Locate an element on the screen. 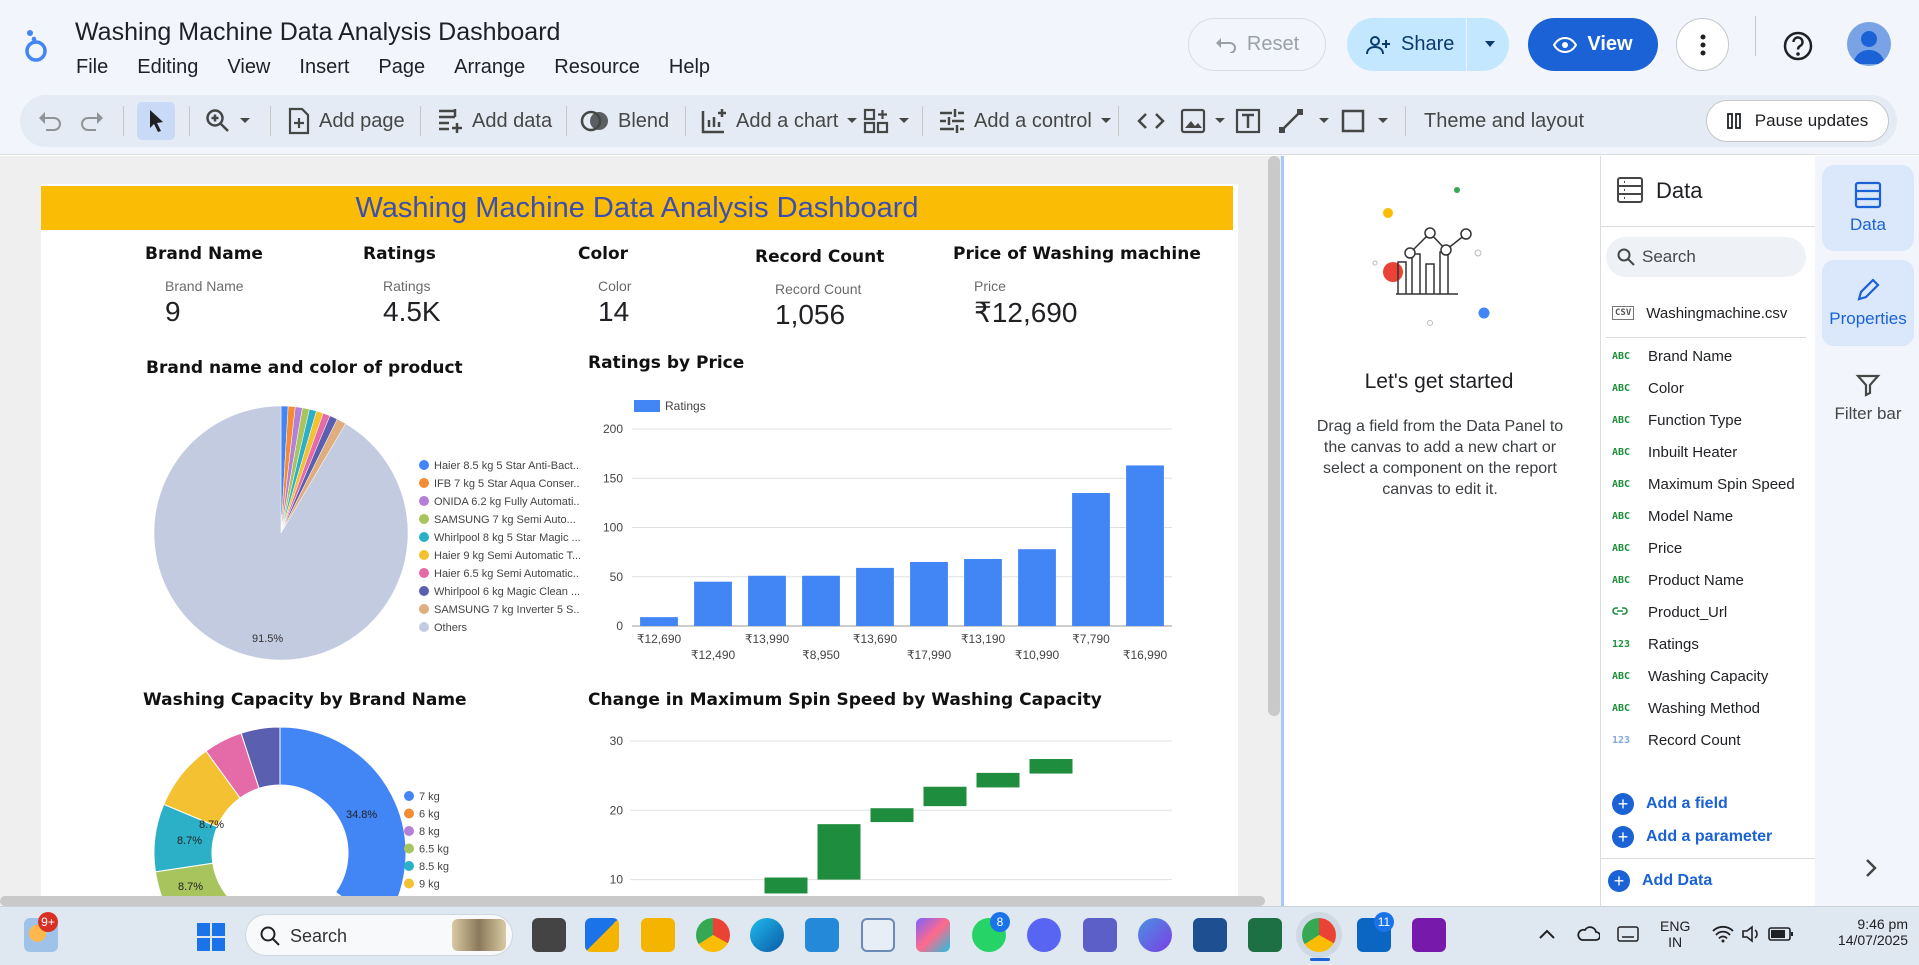  canvas-vertical-scrollbar is located at coordinates (1274, 436).